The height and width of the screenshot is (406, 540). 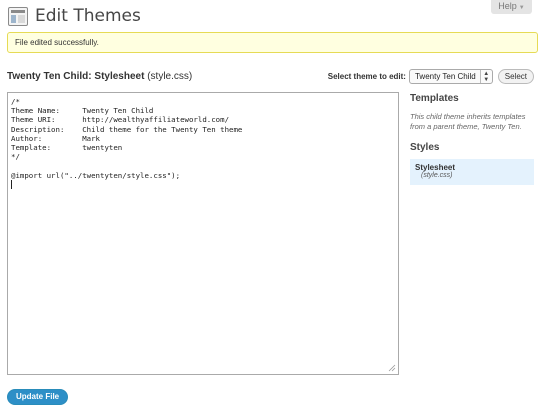 I want to click on text-caret, so click(x=11, y=184).